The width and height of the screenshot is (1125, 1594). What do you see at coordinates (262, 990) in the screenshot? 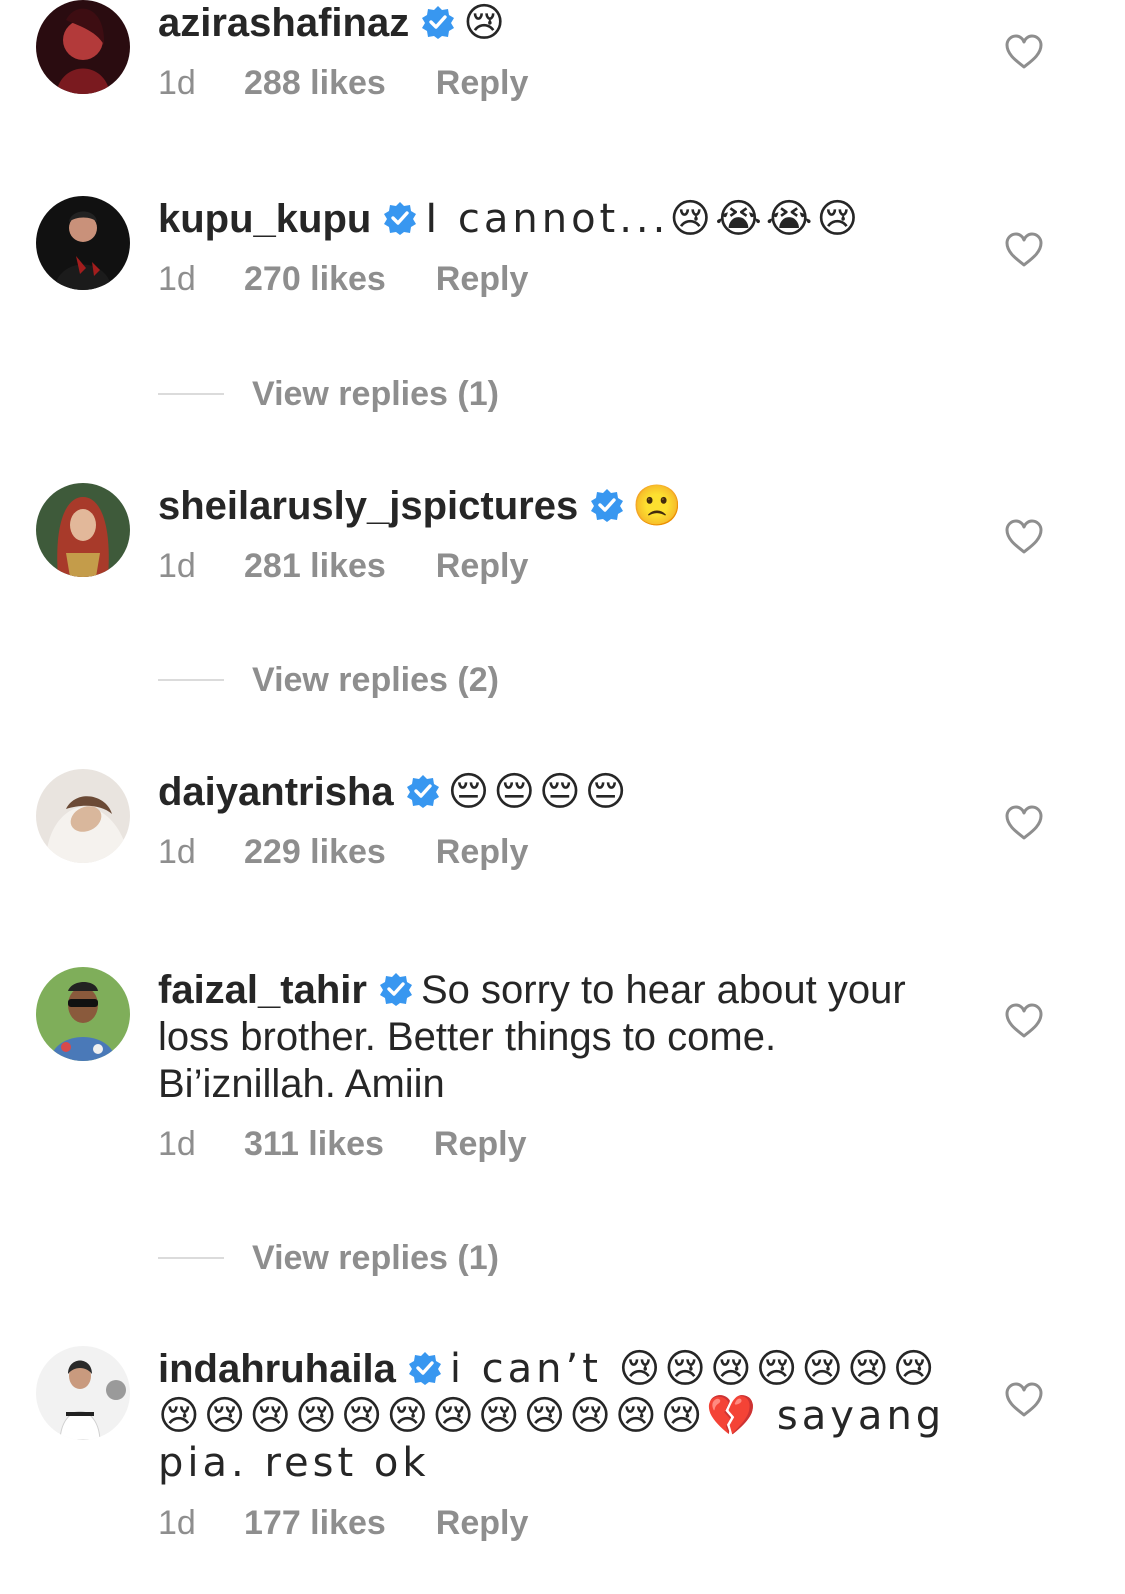
I see `comment-username: faizal_tahir` at bounding box center [262, 990].